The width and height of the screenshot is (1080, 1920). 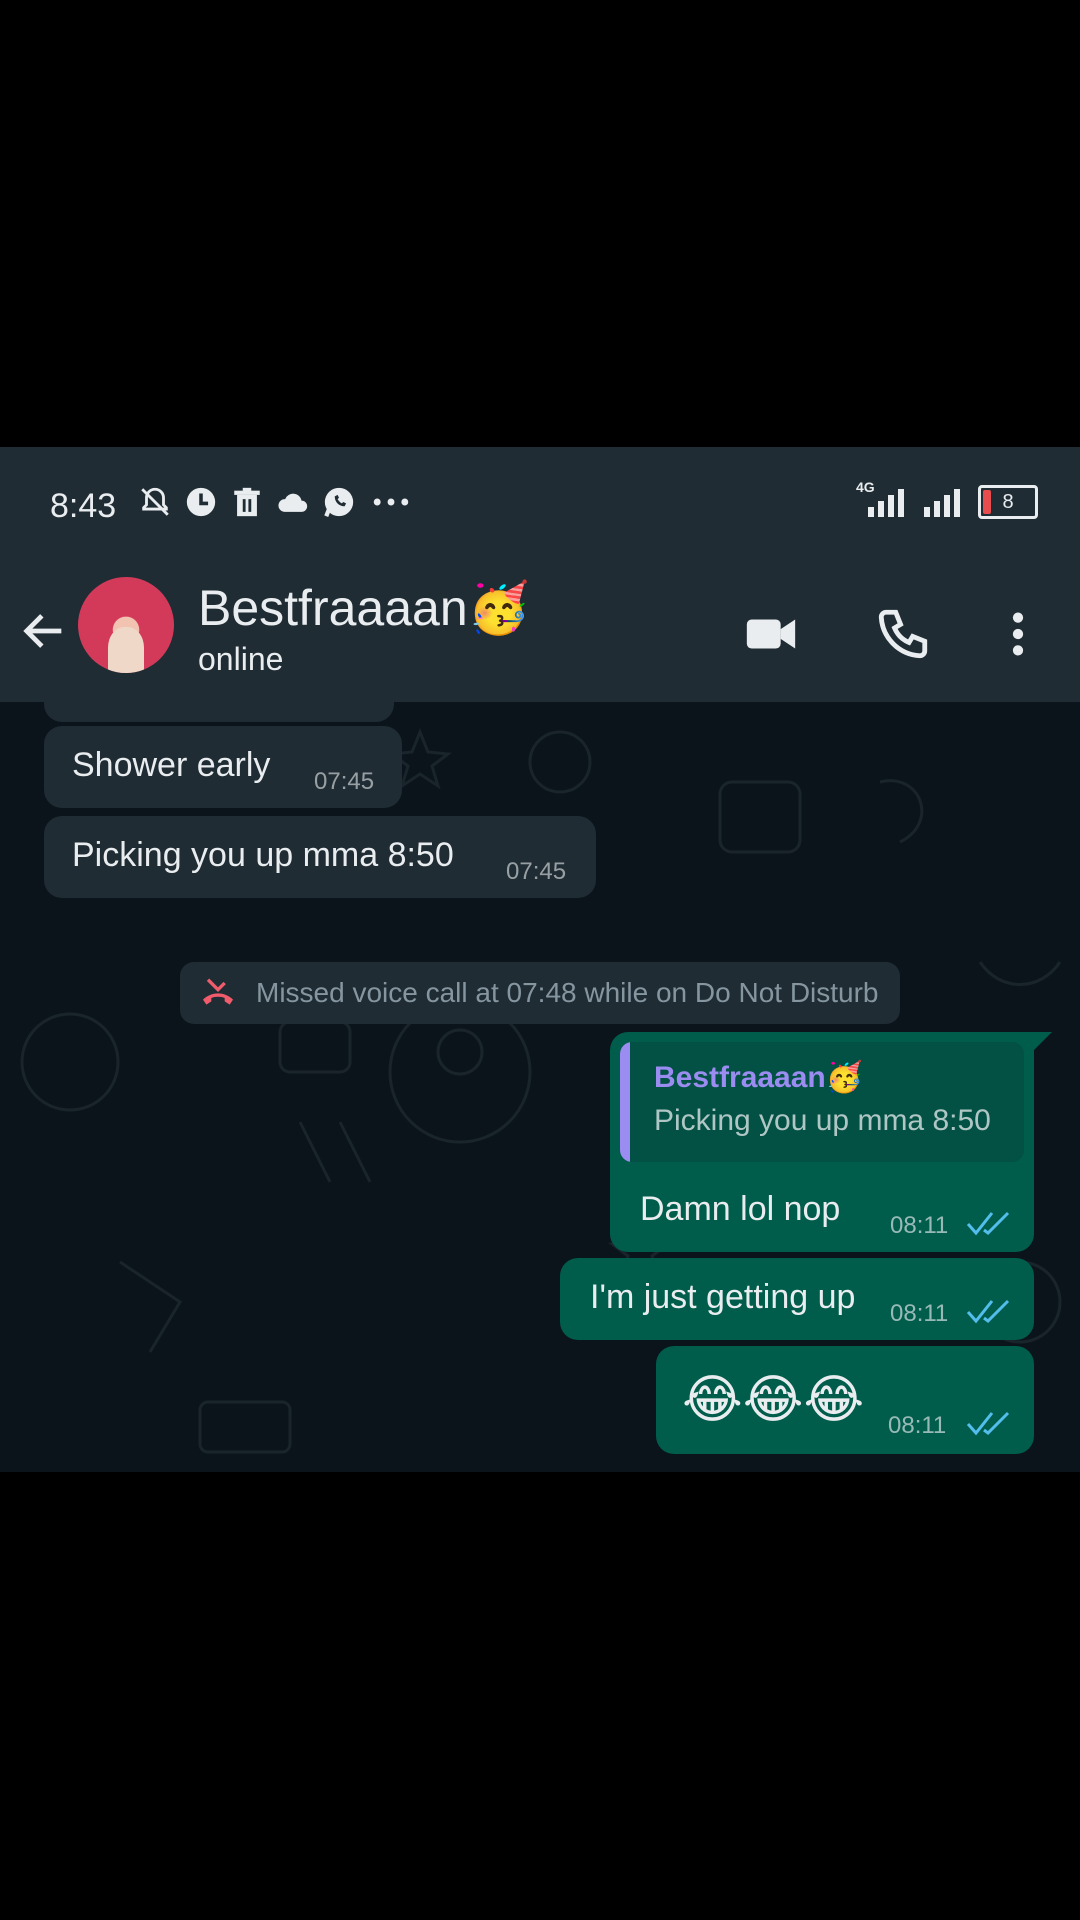 I want to click on bell-off-icon, so click(x=155, y=501).